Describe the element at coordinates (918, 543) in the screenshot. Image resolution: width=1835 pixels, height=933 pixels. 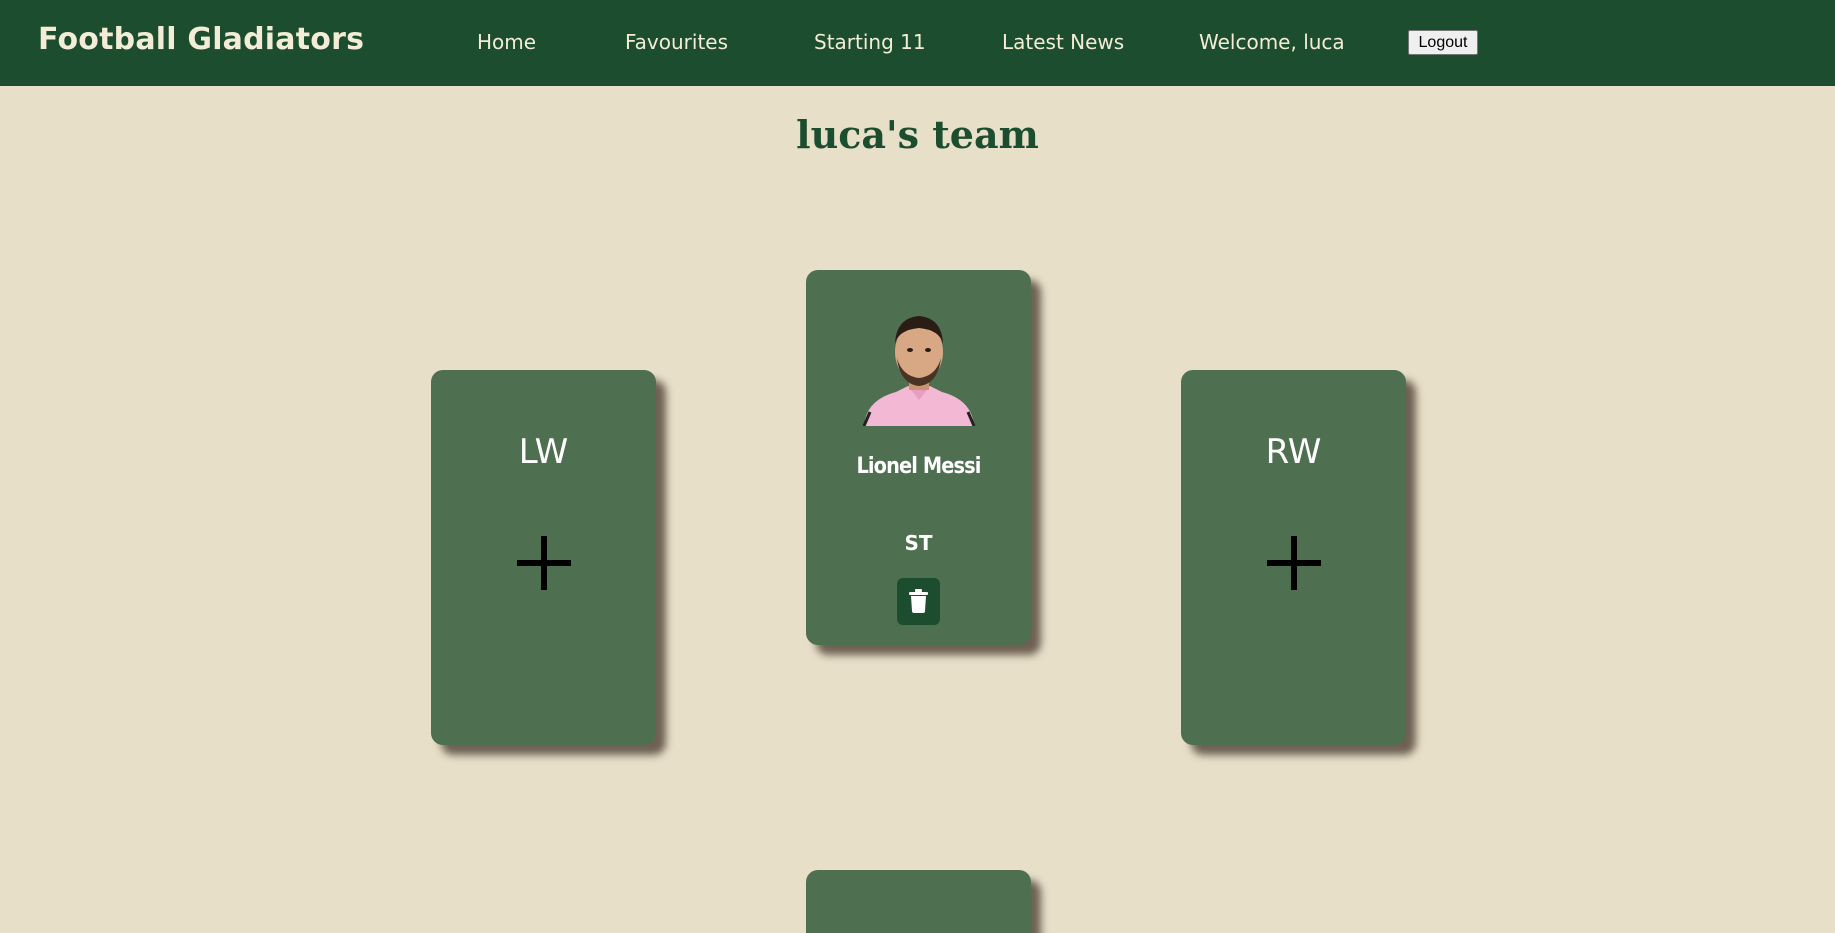
I see `player-position: ST` at that location.